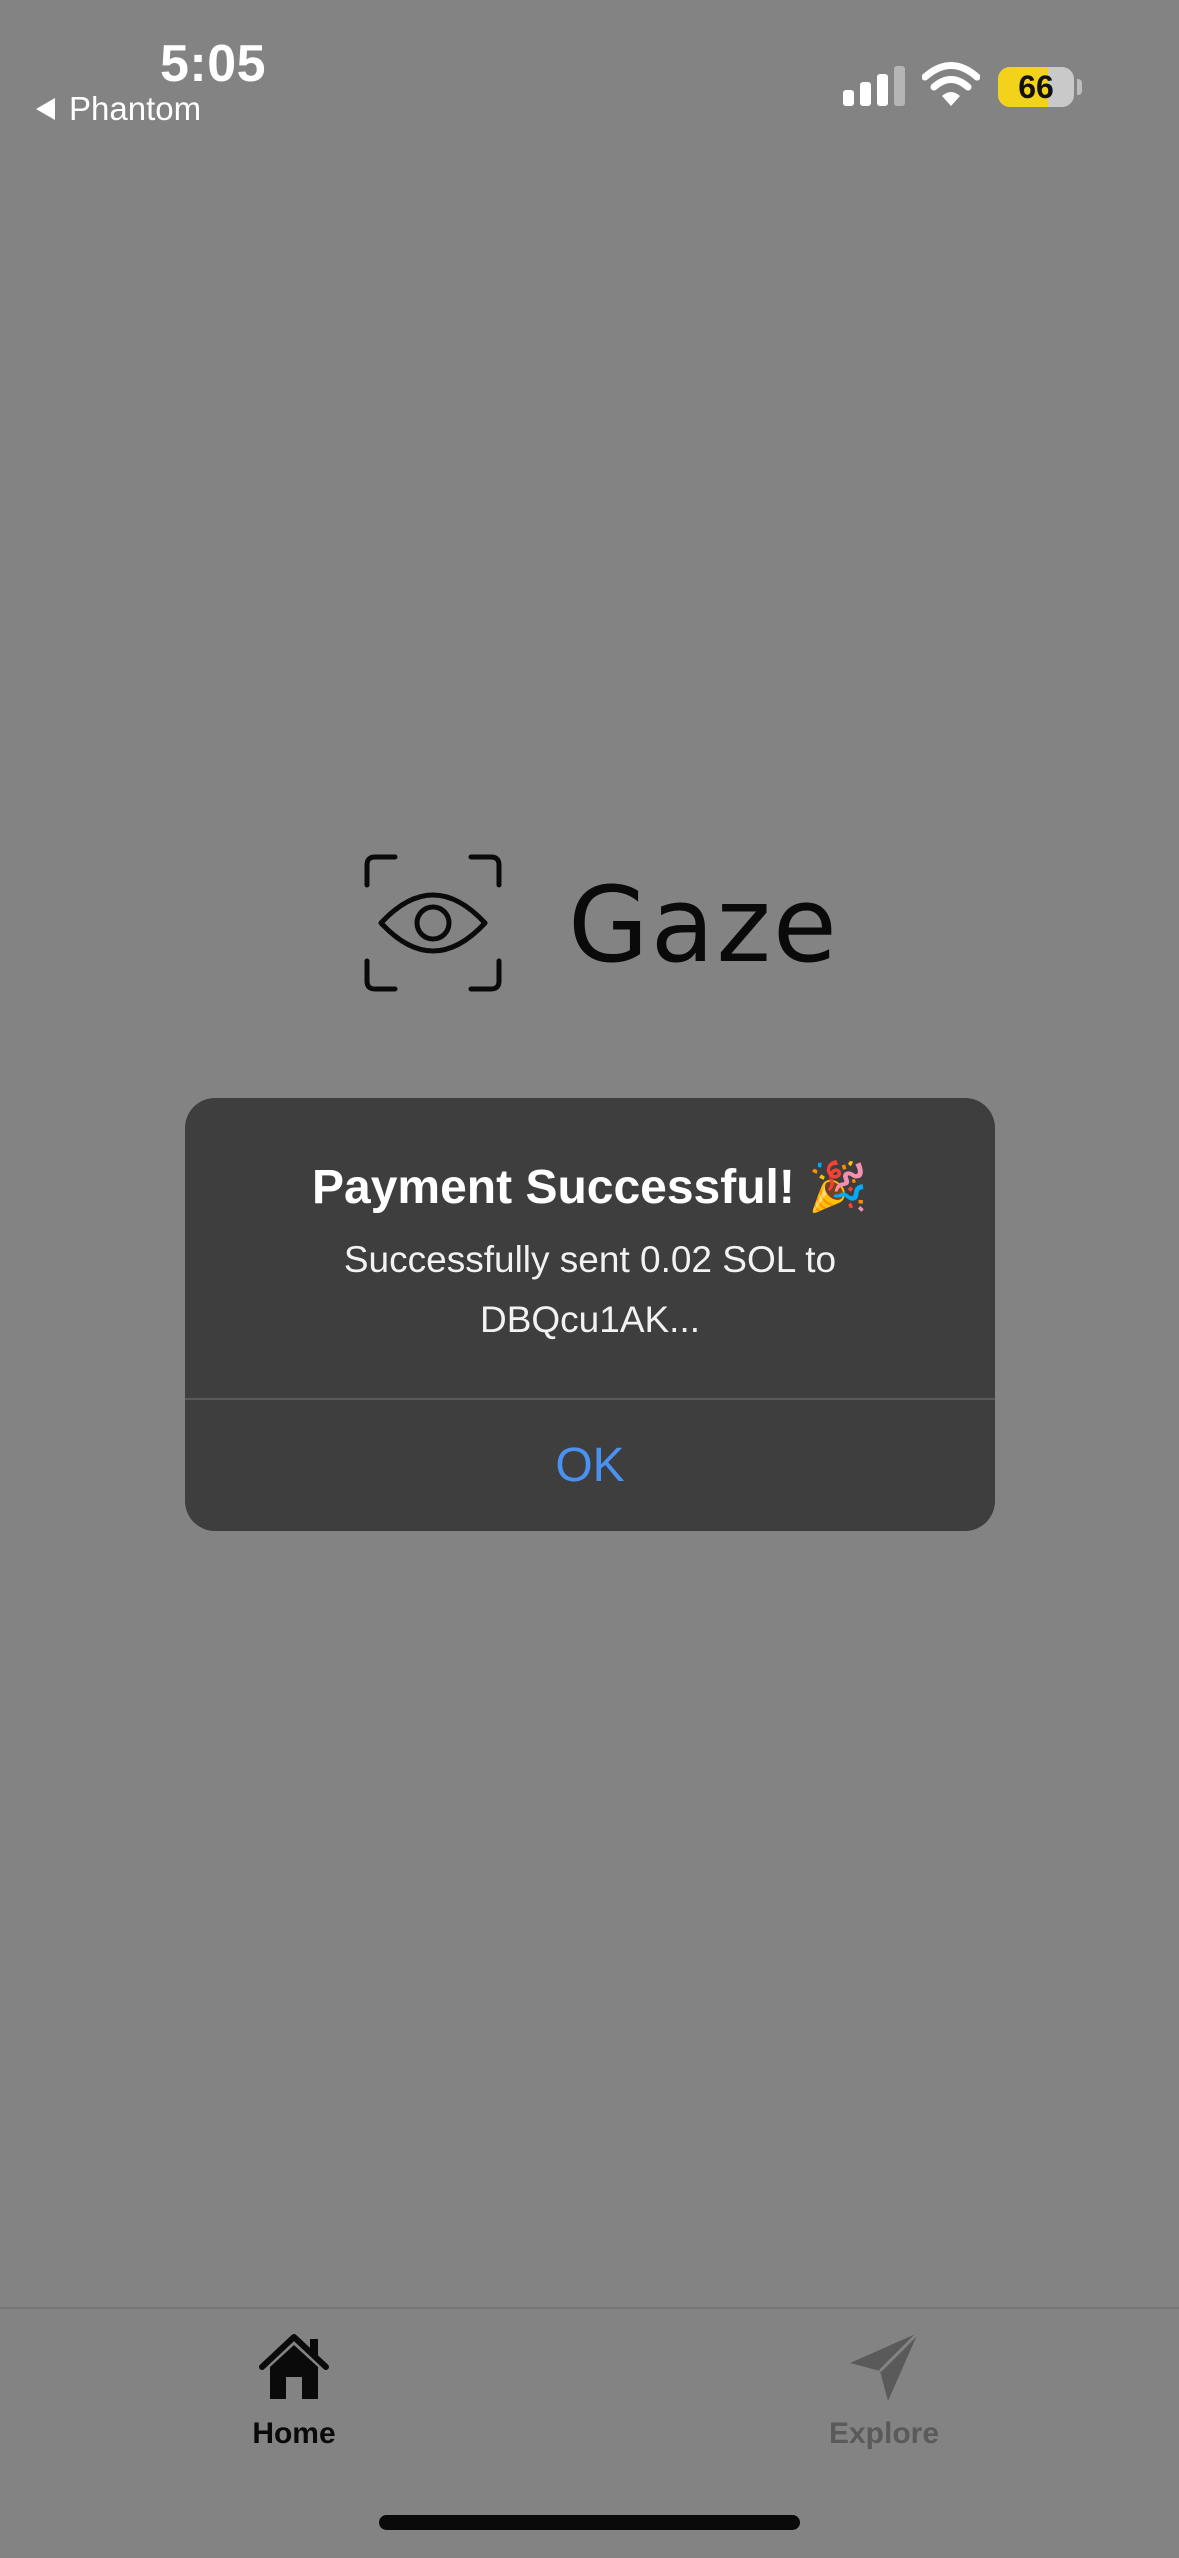 This screenshot has width=1179, height=2558. Describe the element at coordinates (294, 2433) in the screenshot. I see `tab-home-label: Home` at that location.